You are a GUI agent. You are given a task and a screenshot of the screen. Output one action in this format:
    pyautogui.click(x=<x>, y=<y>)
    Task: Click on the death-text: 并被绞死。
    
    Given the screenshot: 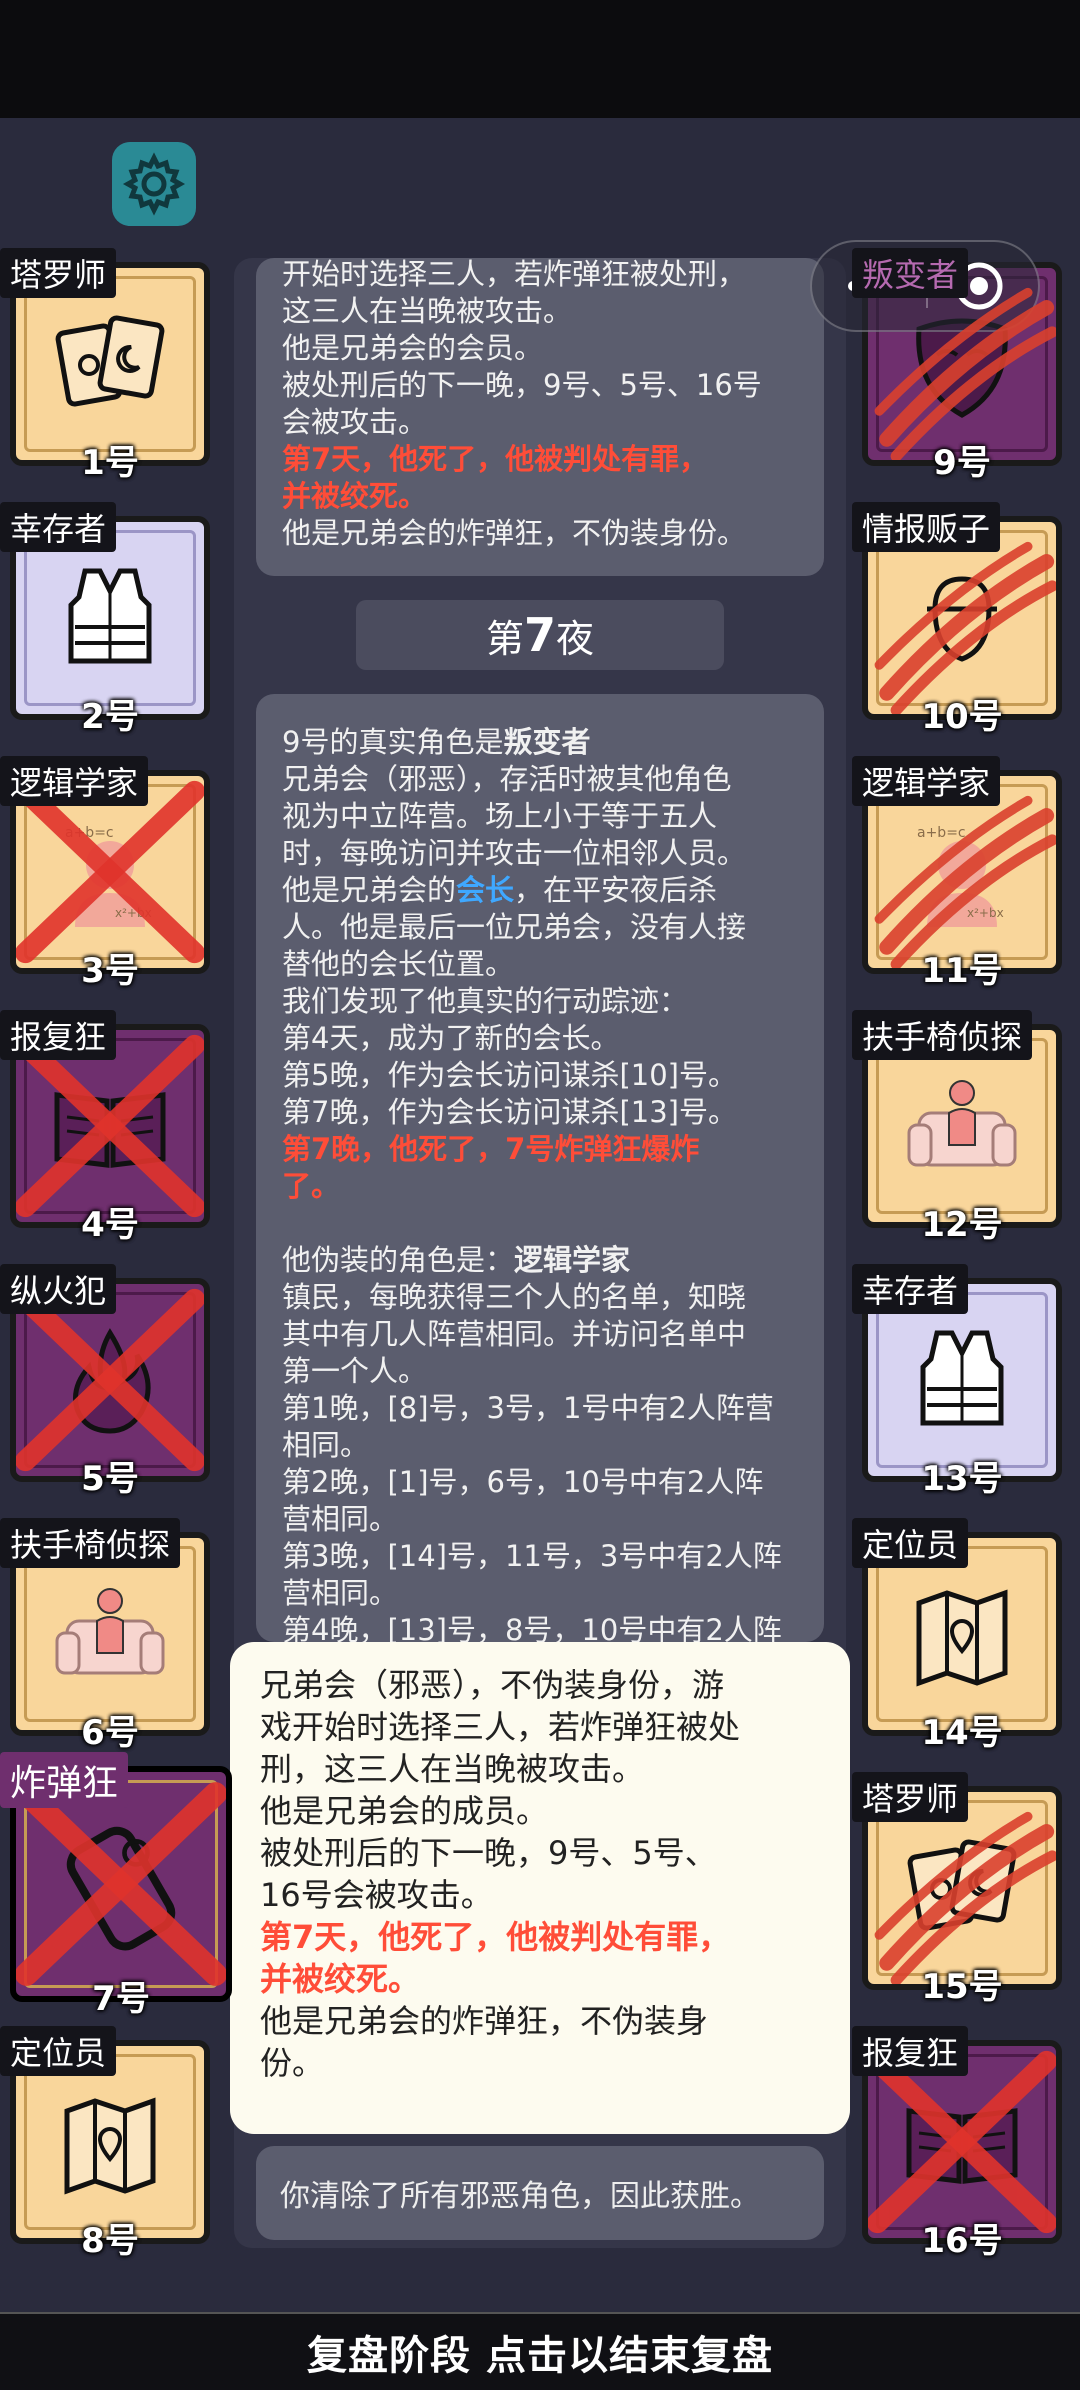 What is the action you would take?
    pyautogui.click(x=355, y=496)
    